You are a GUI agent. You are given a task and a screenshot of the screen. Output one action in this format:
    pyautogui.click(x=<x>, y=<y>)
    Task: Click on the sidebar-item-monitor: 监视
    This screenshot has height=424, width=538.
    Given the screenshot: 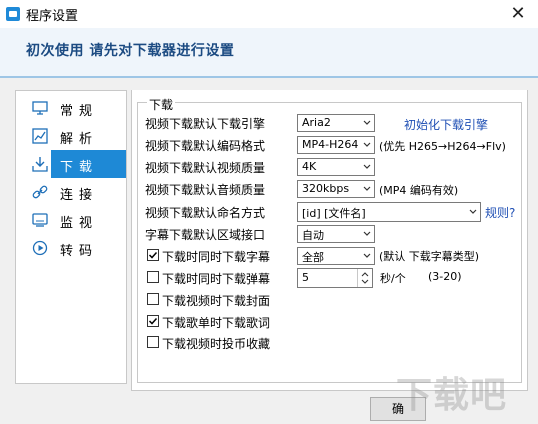 What is the action you would take?
    pyautogui.click(x=71, y=220)
    